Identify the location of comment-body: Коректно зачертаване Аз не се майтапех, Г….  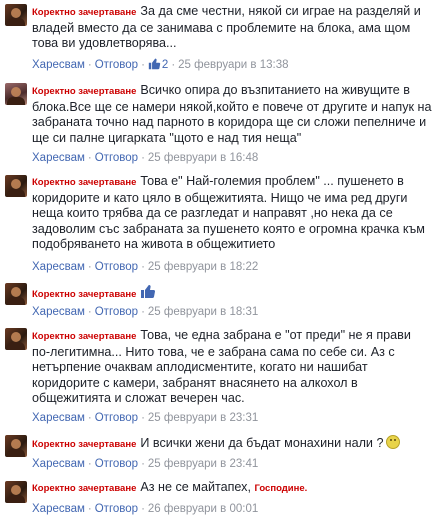
(232, 488).